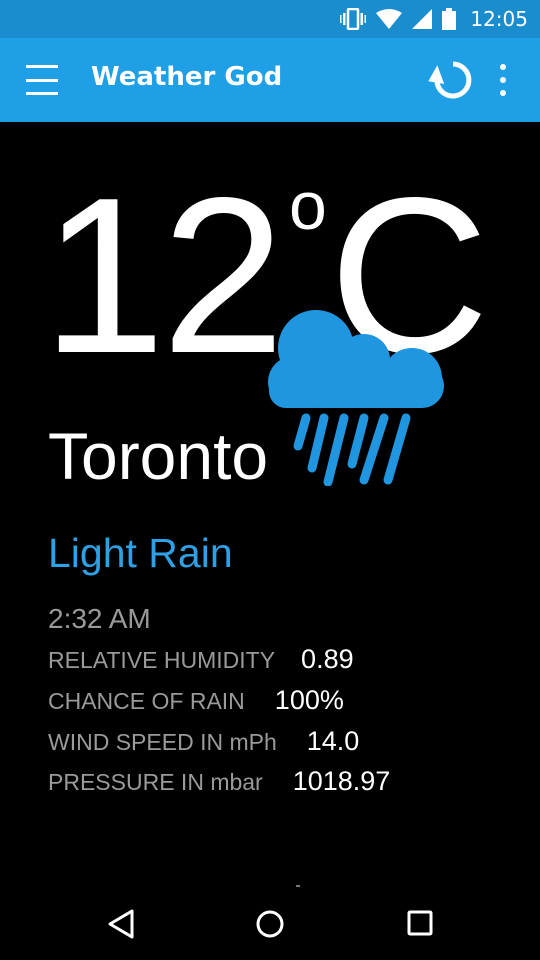 The width and height of the screenshot is (540, 960). I want to click on recents-icon, so click(420, 923).